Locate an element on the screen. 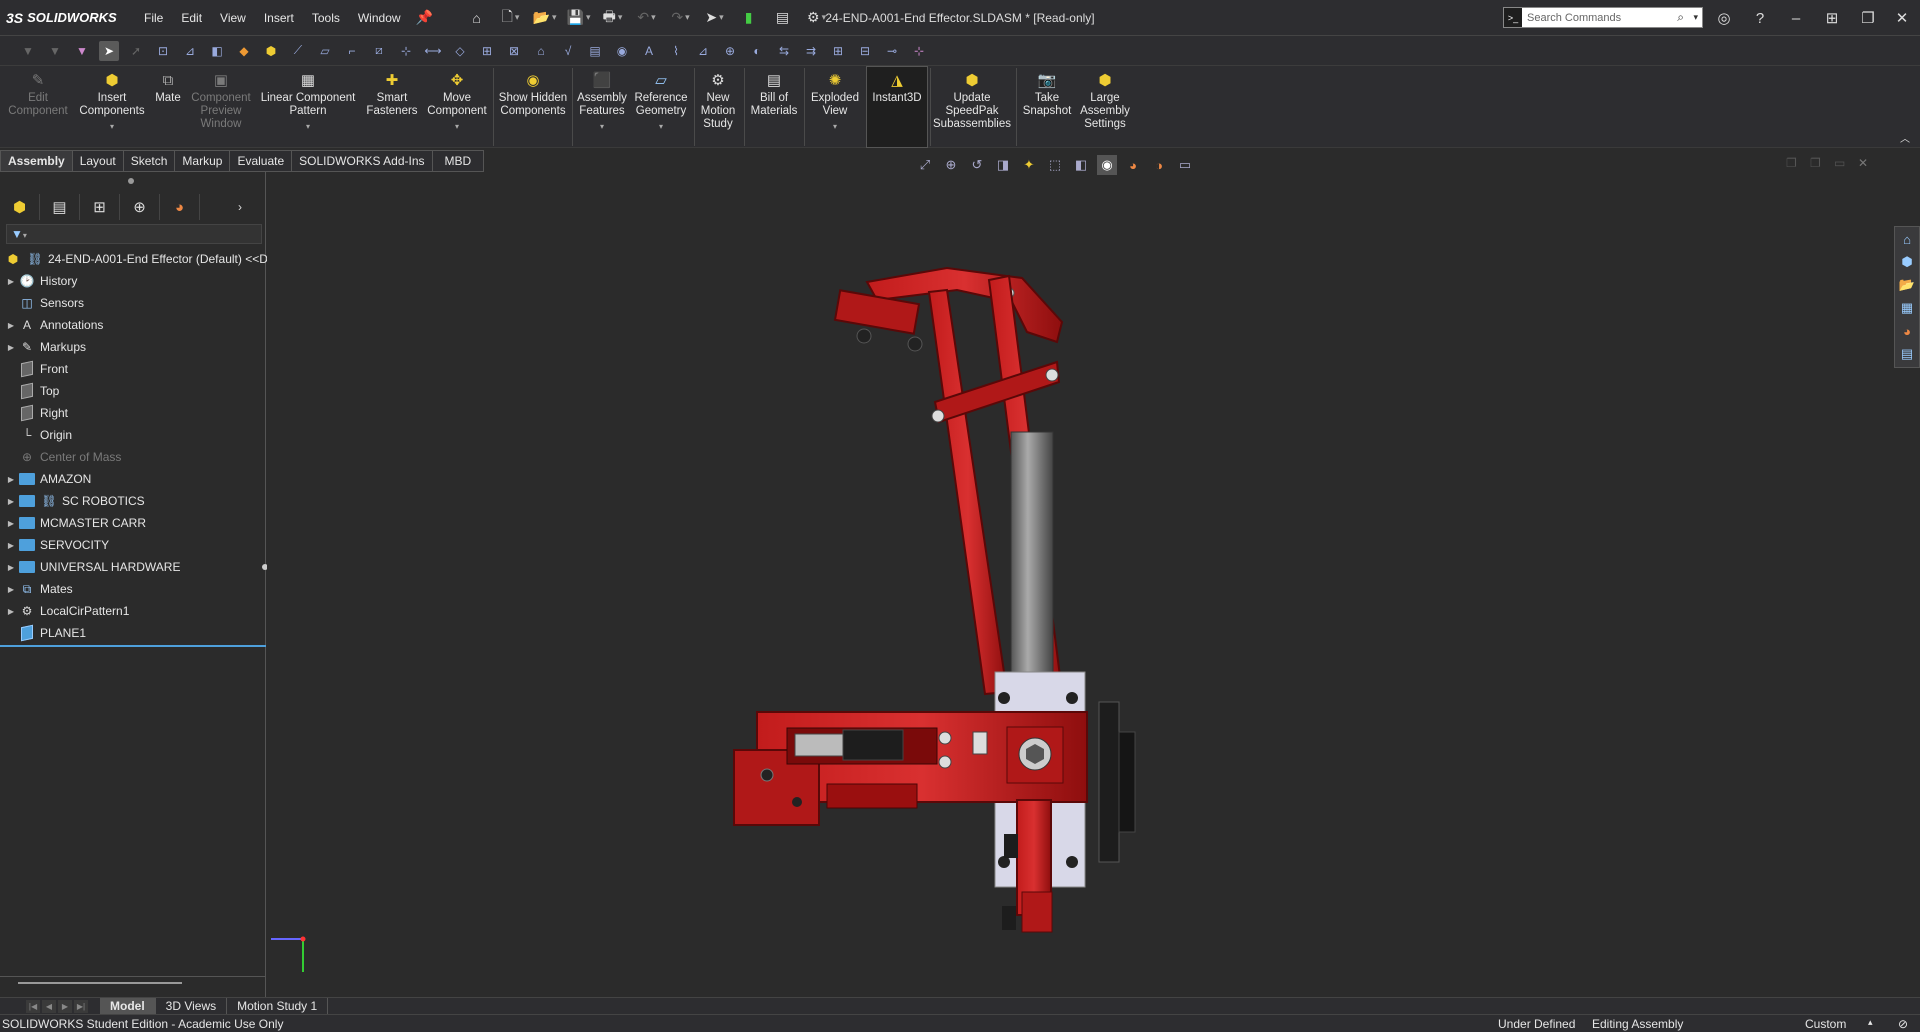  traffic-light-icon: ▮ is located at coordinates (749, 18).